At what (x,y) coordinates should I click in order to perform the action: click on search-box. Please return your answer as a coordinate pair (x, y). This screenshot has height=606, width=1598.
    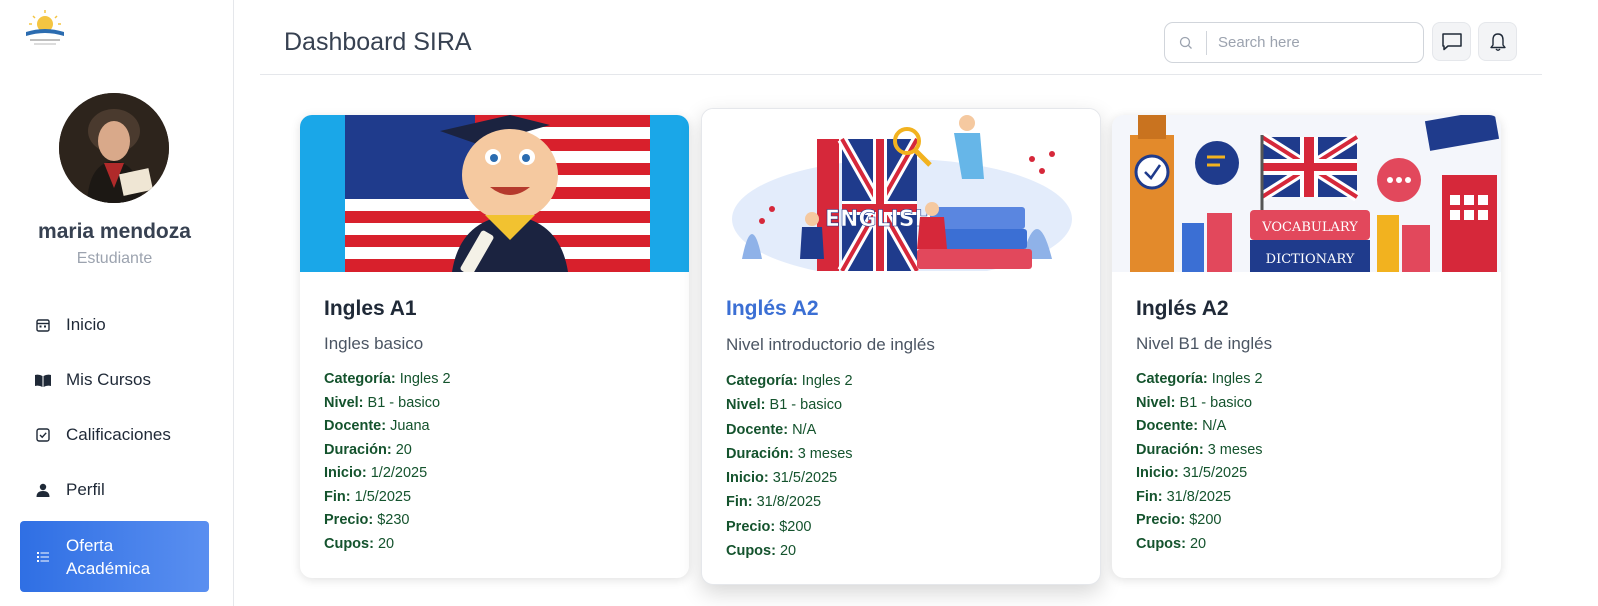
    Looking at the image, I should click on (1294, 42).